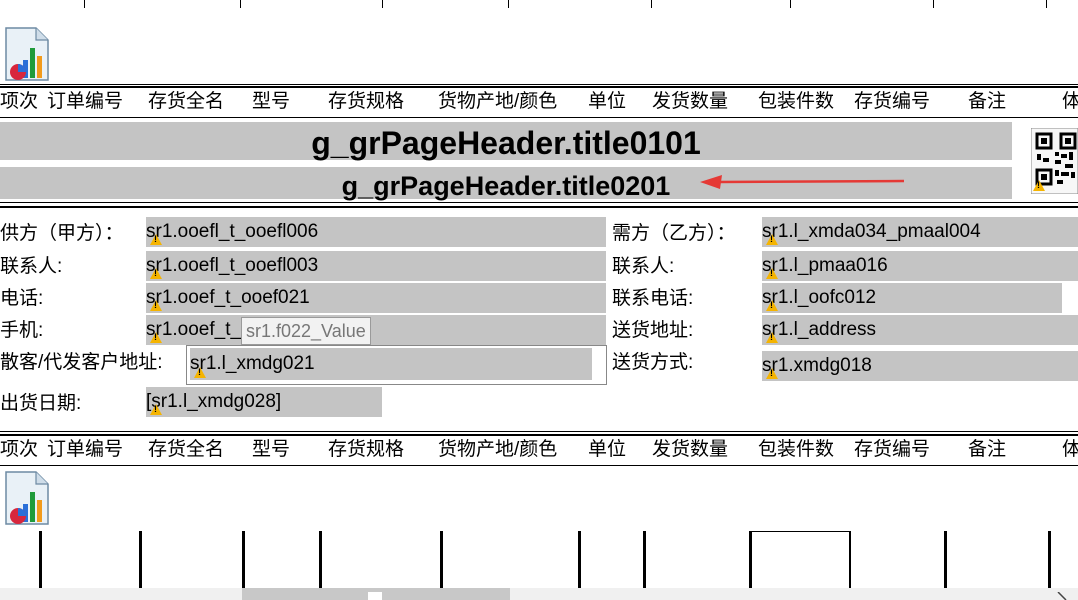 This screenshot has width=1078, height=600. What do you see at coordinates (539, 594) in the screenshot?
I see `horizontal-scrollbar` at bounding box center [539, 594].